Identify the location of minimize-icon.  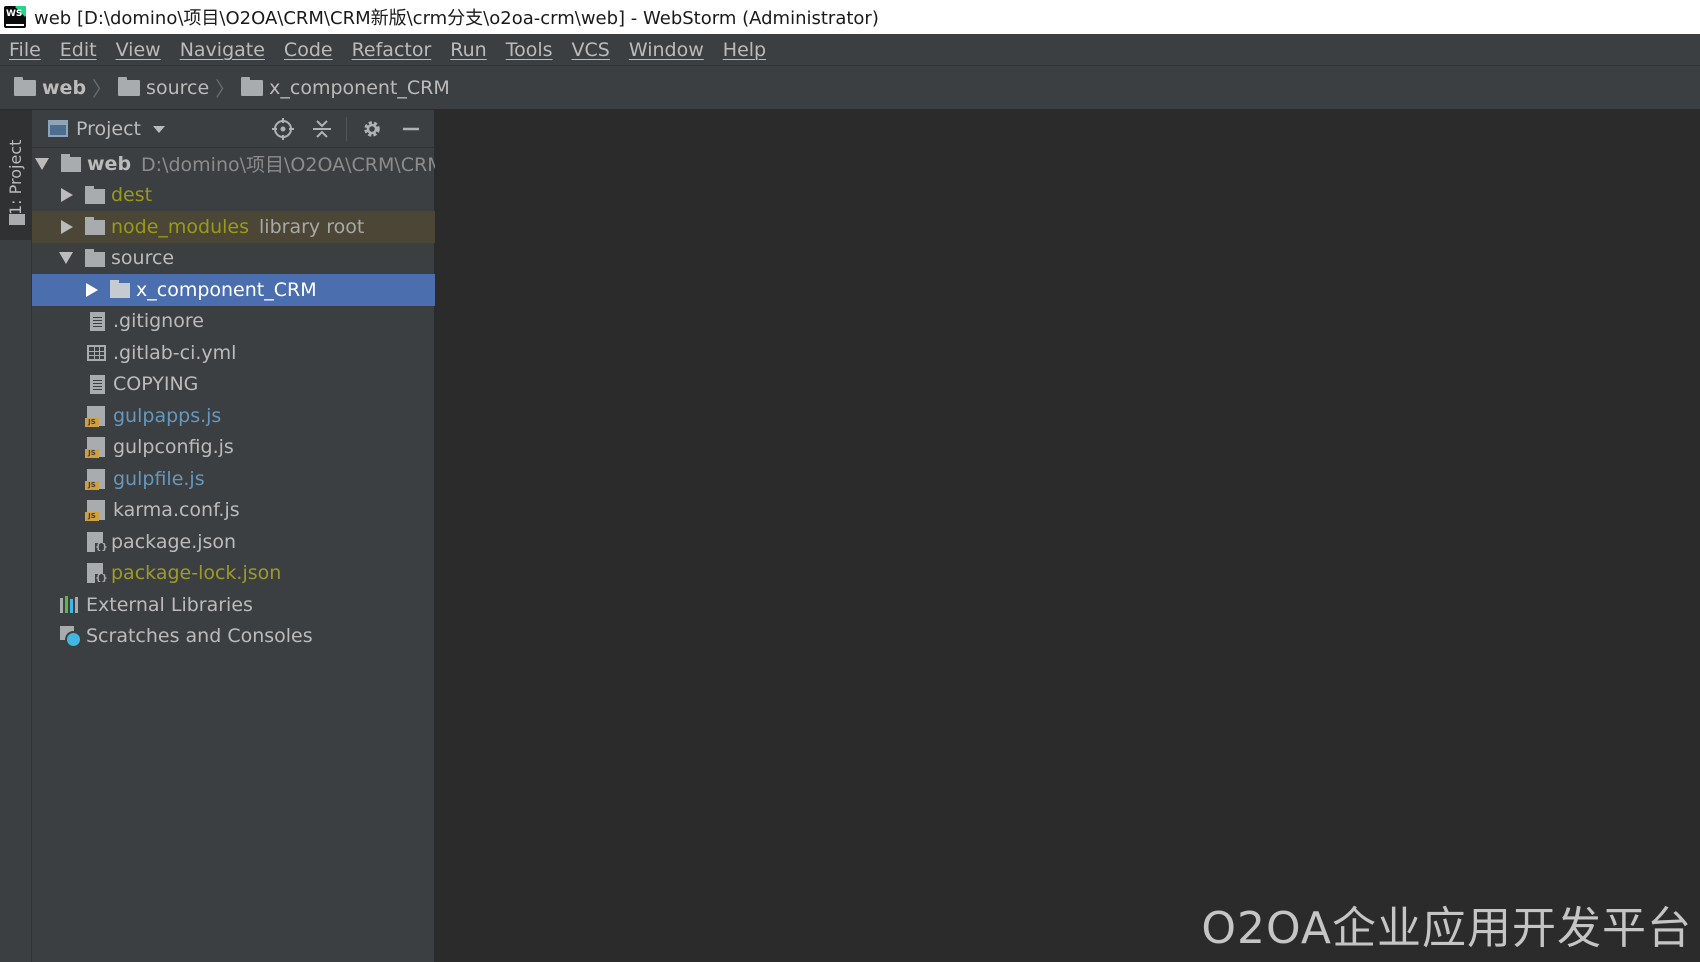
(411, 129).